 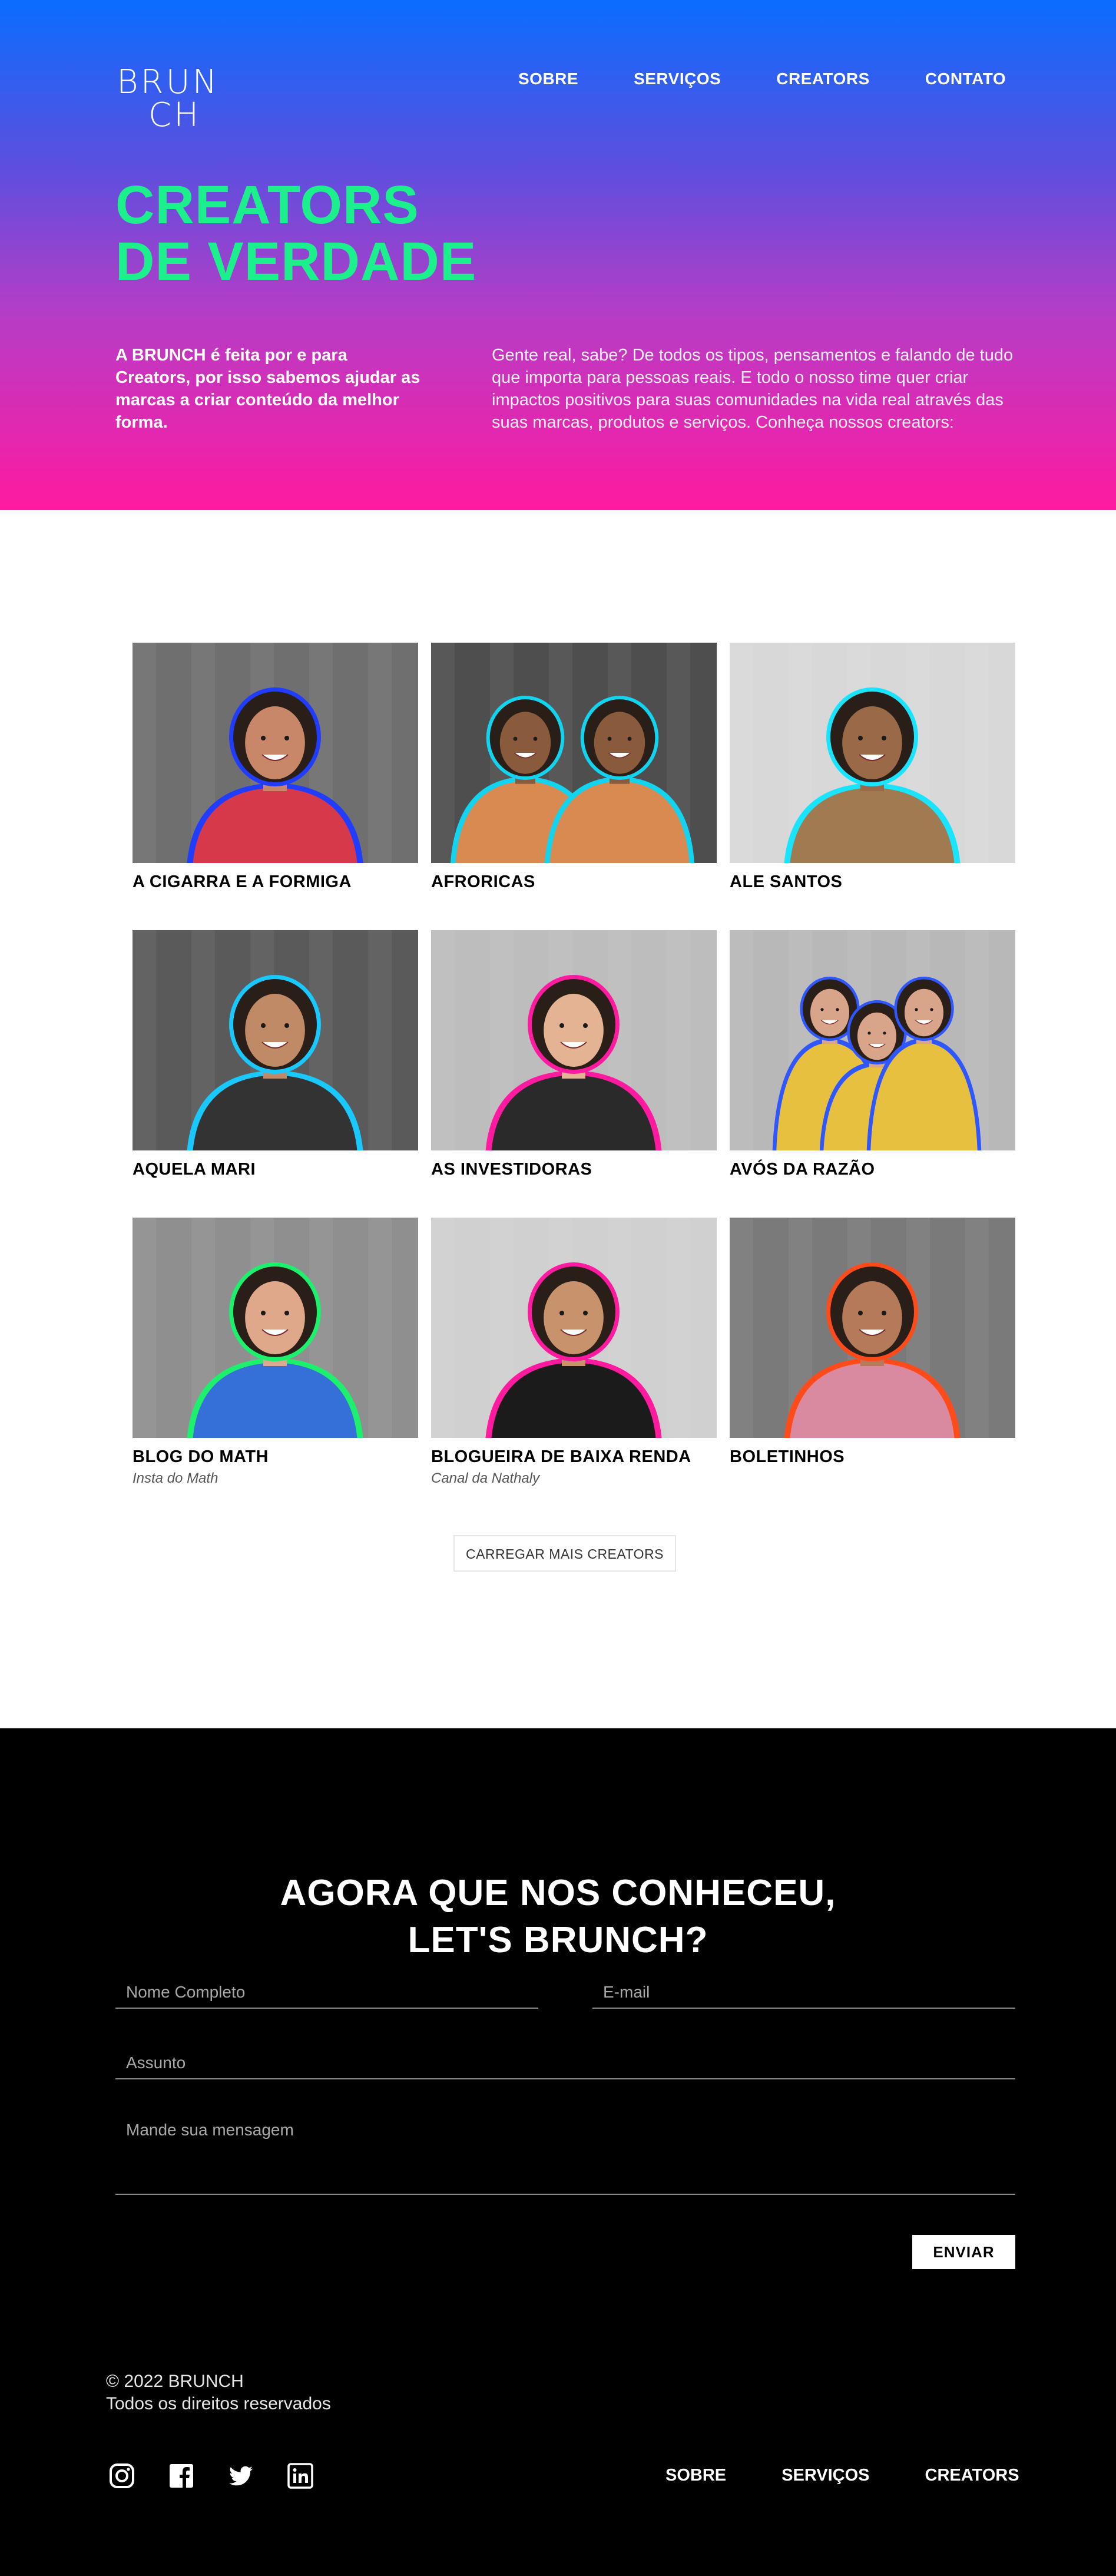 I want to click on creator-card: BOLETINHOS, so click(x=872, y=1361).